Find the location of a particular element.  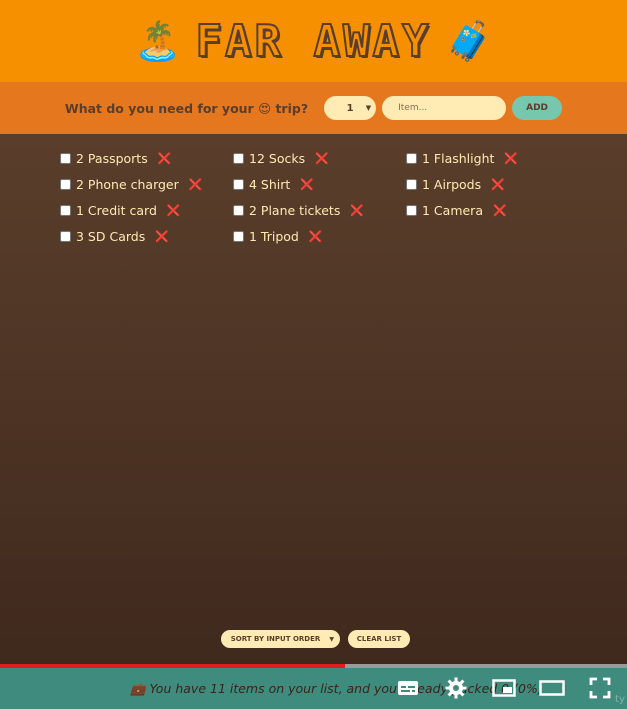

item-label: 4 Shirt is located at coordinates (270, 184).